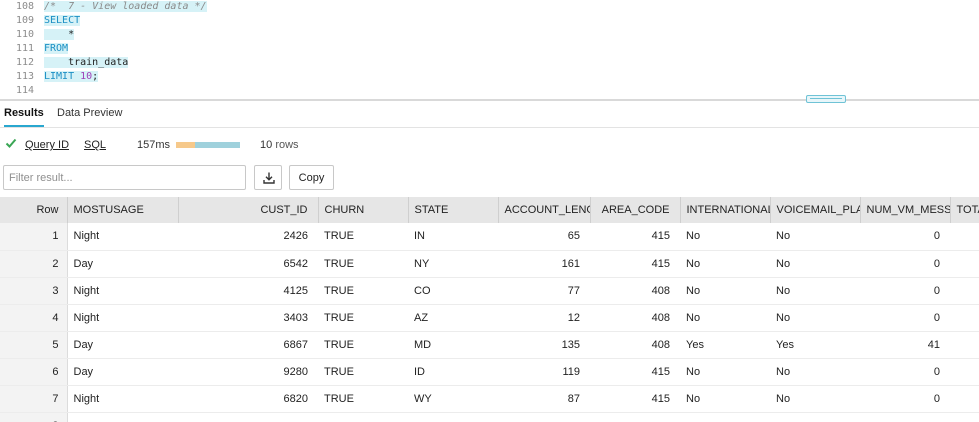 This screenshot has height=422, width=979. I want to click on table-row: 1Night2426TRUEIN65415NoNo0129.1, so click(489, 237).